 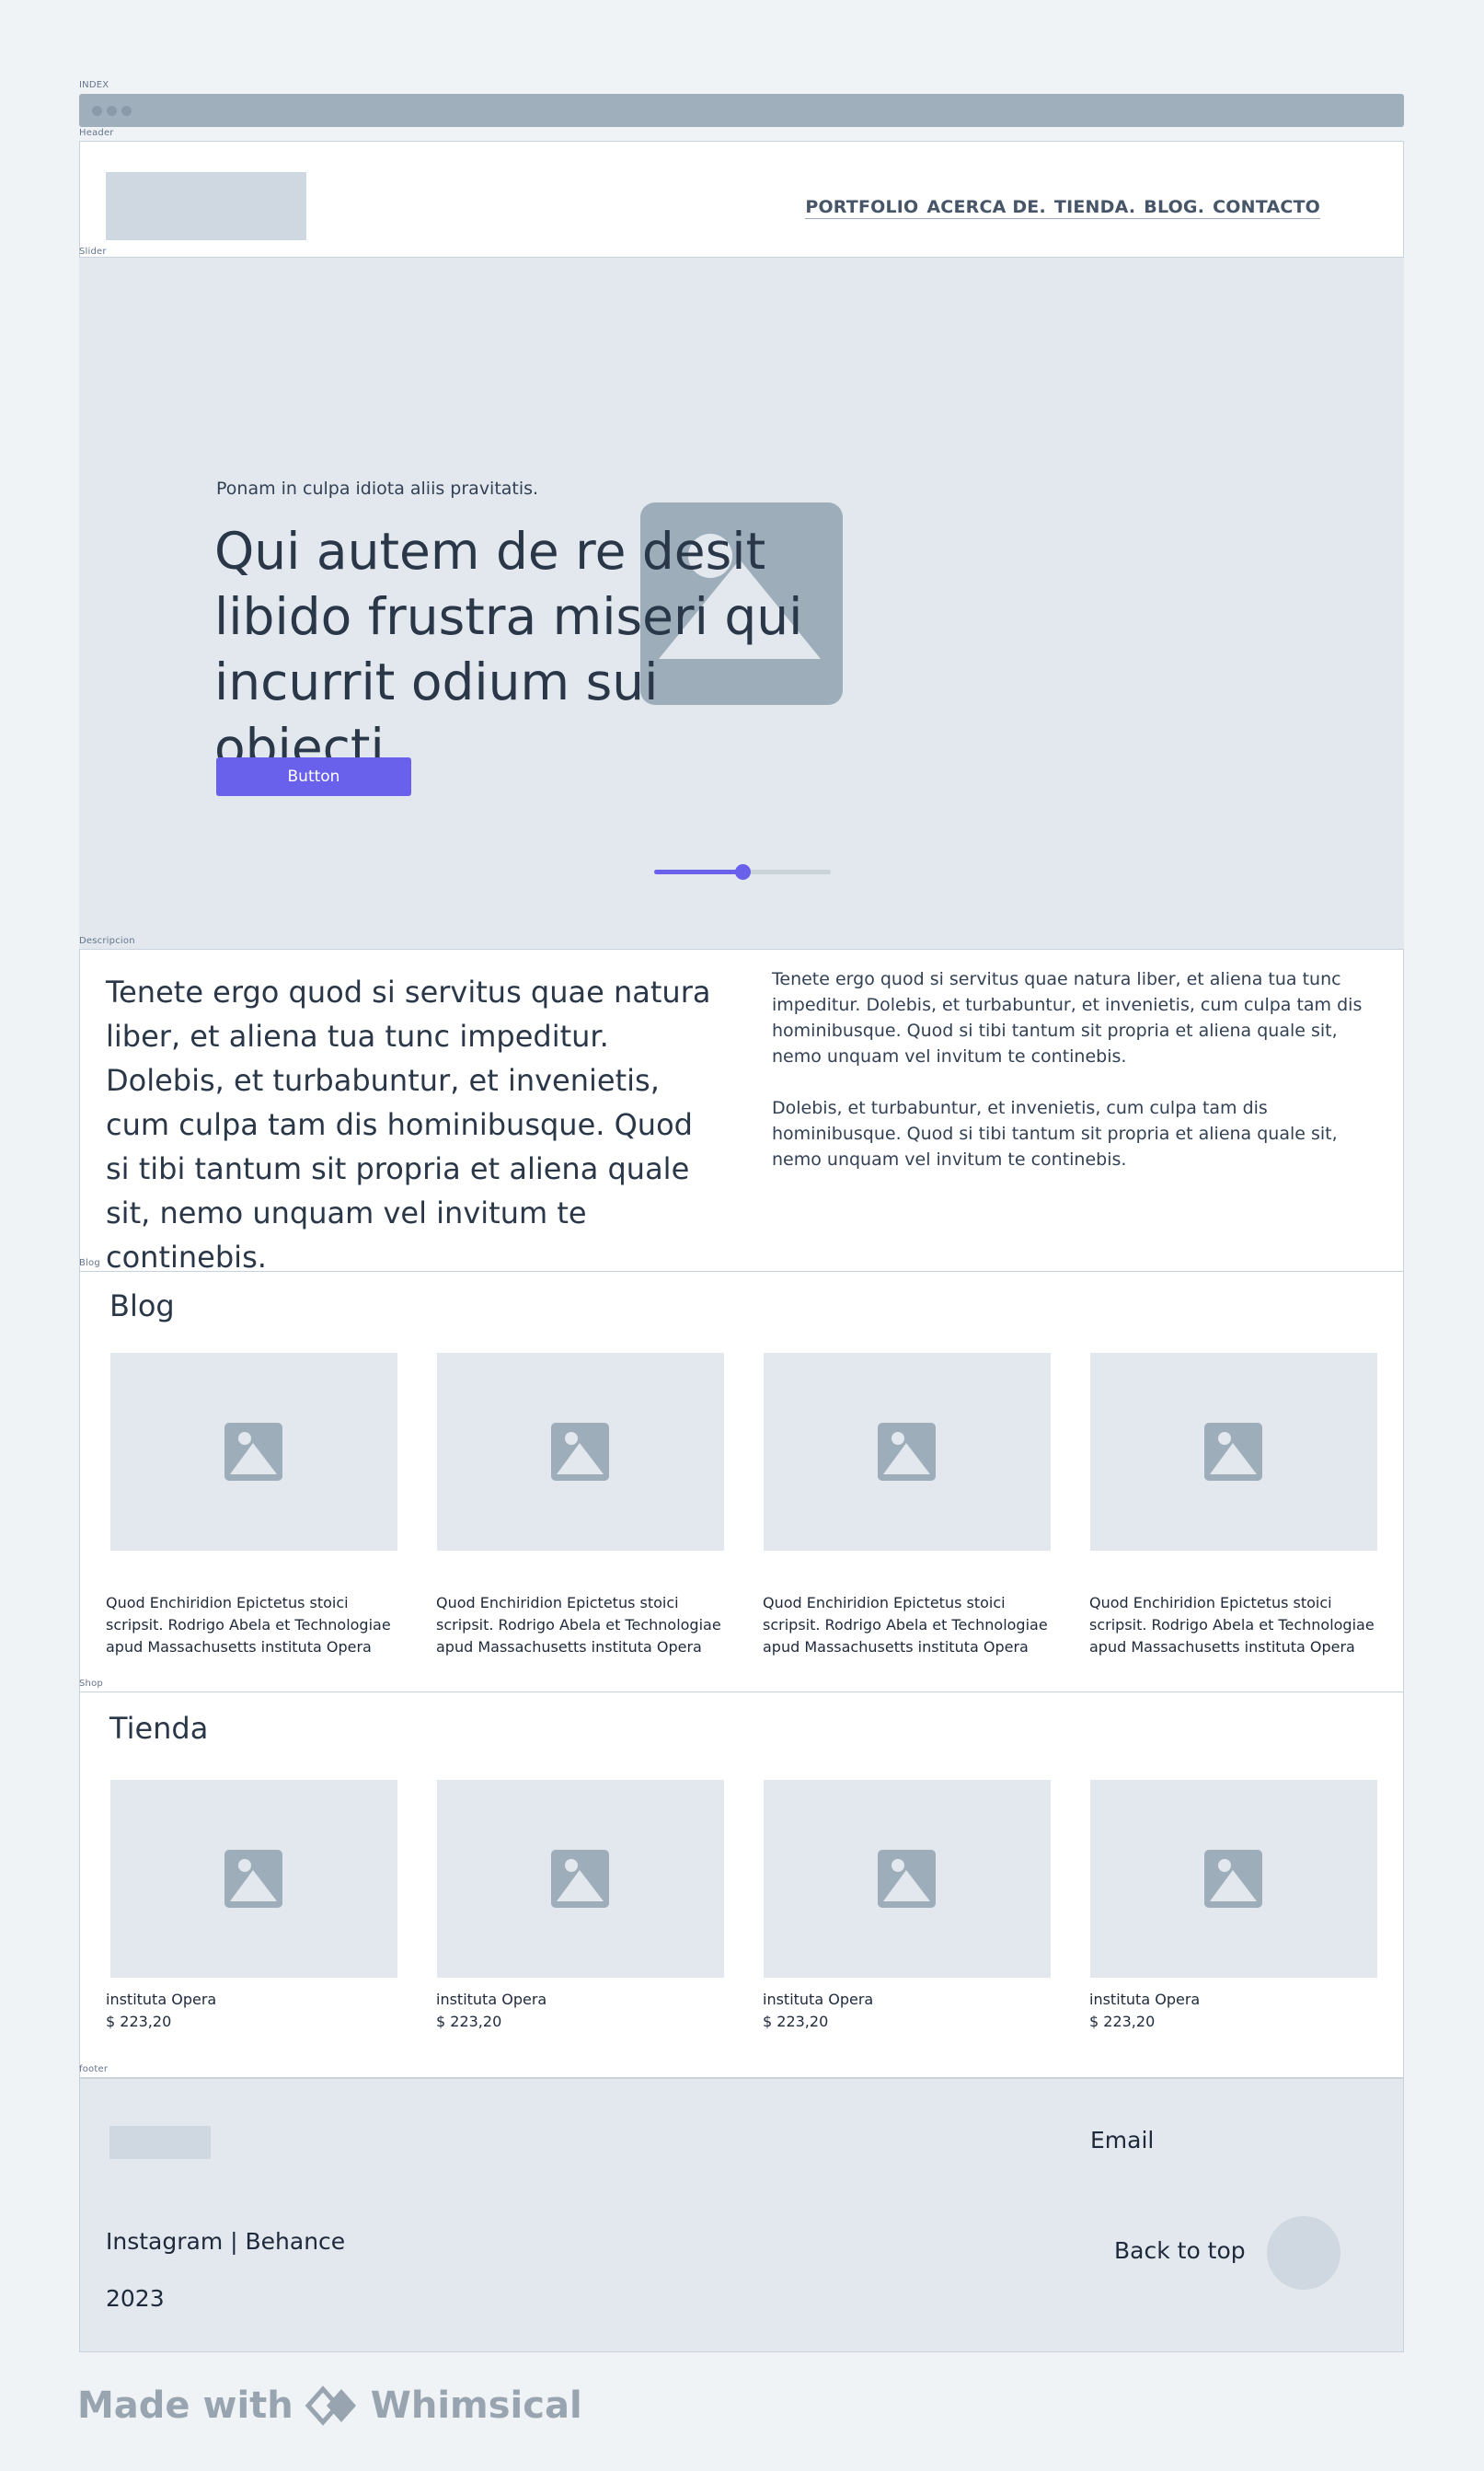 I want to click on whimsical-brand: Whimsical, so click(x=476, y=2405).